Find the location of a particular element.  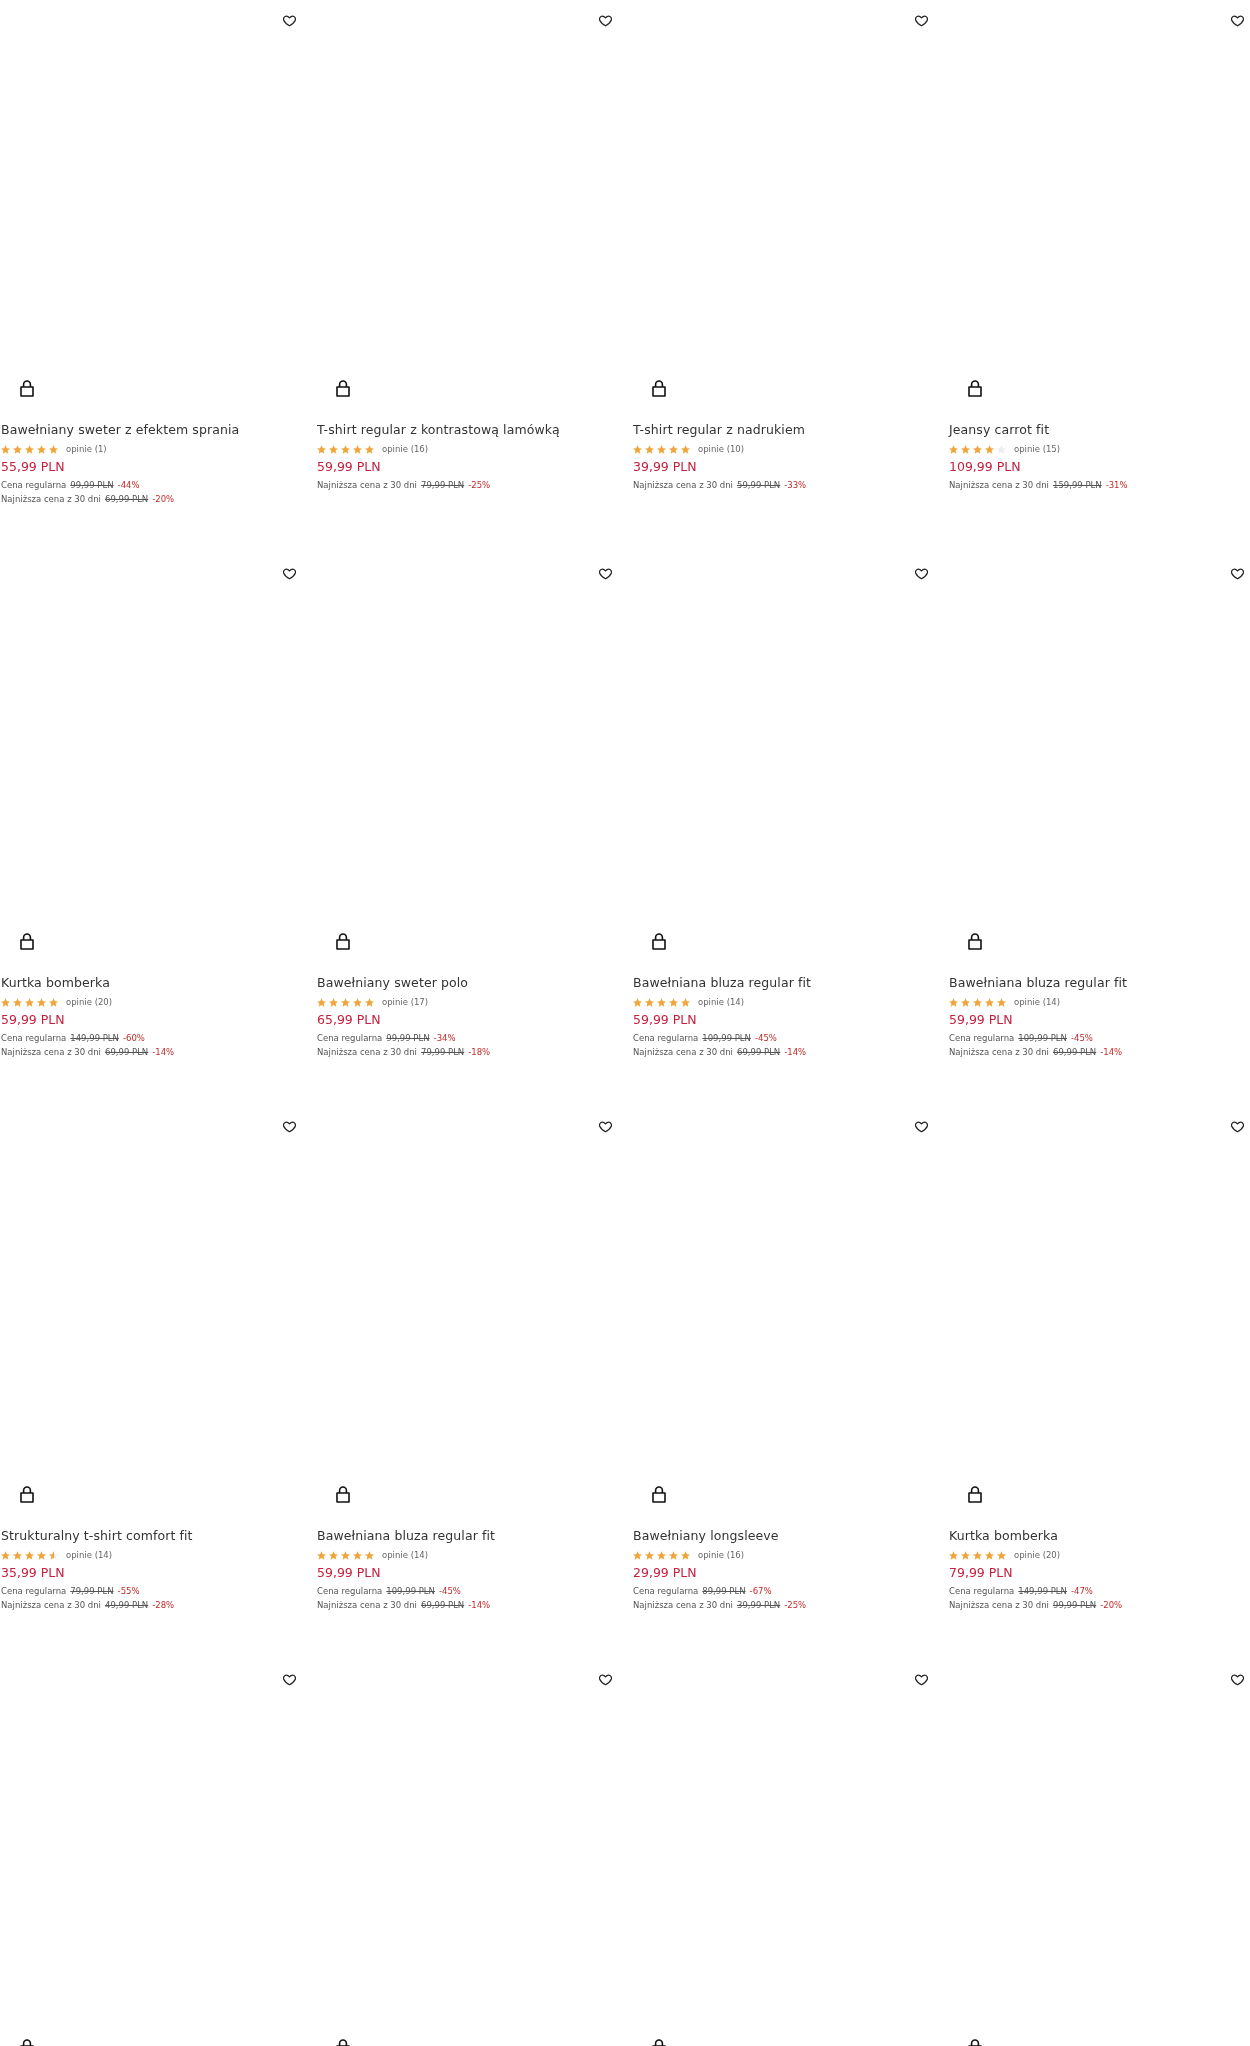

discount-percent: -25% is located at coordinates (795, 1605).